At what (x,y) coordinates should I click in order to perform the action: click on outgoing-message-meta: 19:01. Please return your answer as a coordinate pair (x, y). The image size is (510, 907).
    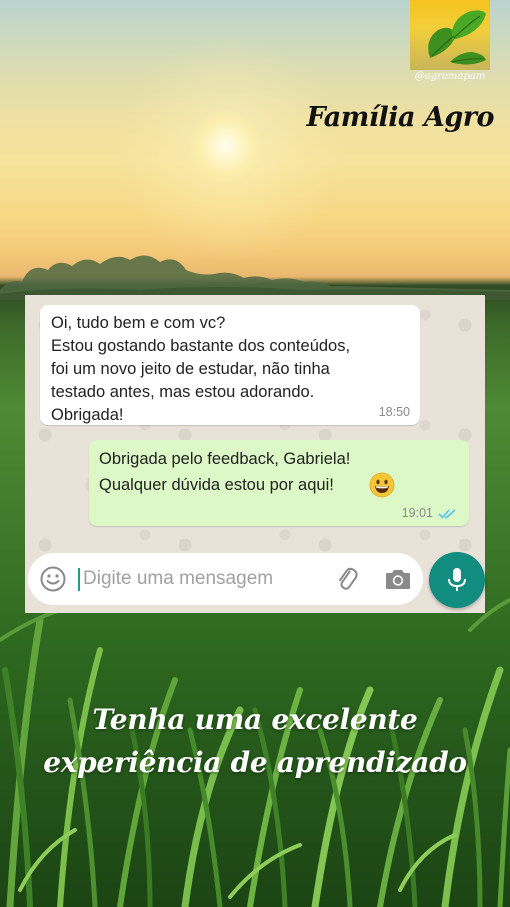
    Looking at the image, I should click on (429, 513).